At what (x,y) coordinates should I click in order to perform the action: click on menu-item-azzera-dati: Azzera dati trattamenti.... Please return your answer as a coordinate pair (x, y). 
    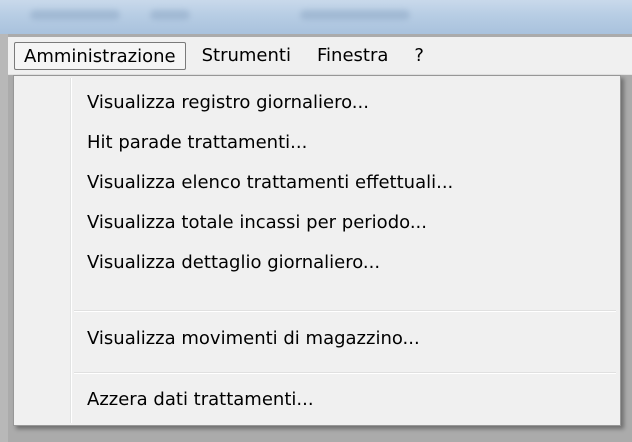
    Looking at the image, I should click on (317, 400).